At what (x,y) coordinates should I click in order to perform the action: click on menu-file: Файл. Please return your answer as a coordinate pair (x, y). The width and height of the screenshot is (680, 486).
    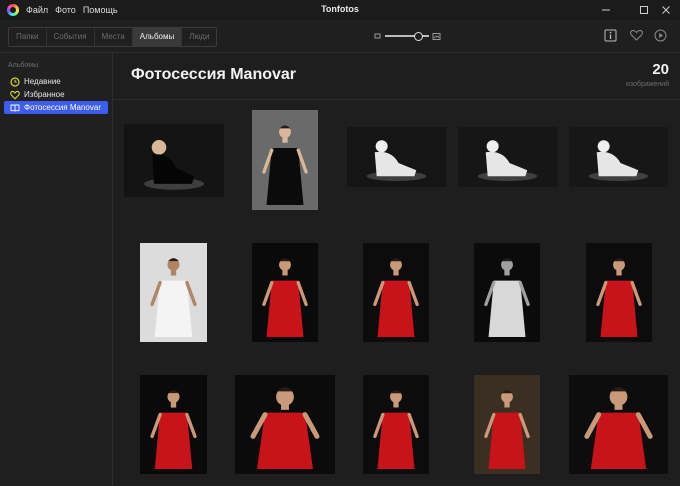
    Looking at the image, I should click on (37, 10).